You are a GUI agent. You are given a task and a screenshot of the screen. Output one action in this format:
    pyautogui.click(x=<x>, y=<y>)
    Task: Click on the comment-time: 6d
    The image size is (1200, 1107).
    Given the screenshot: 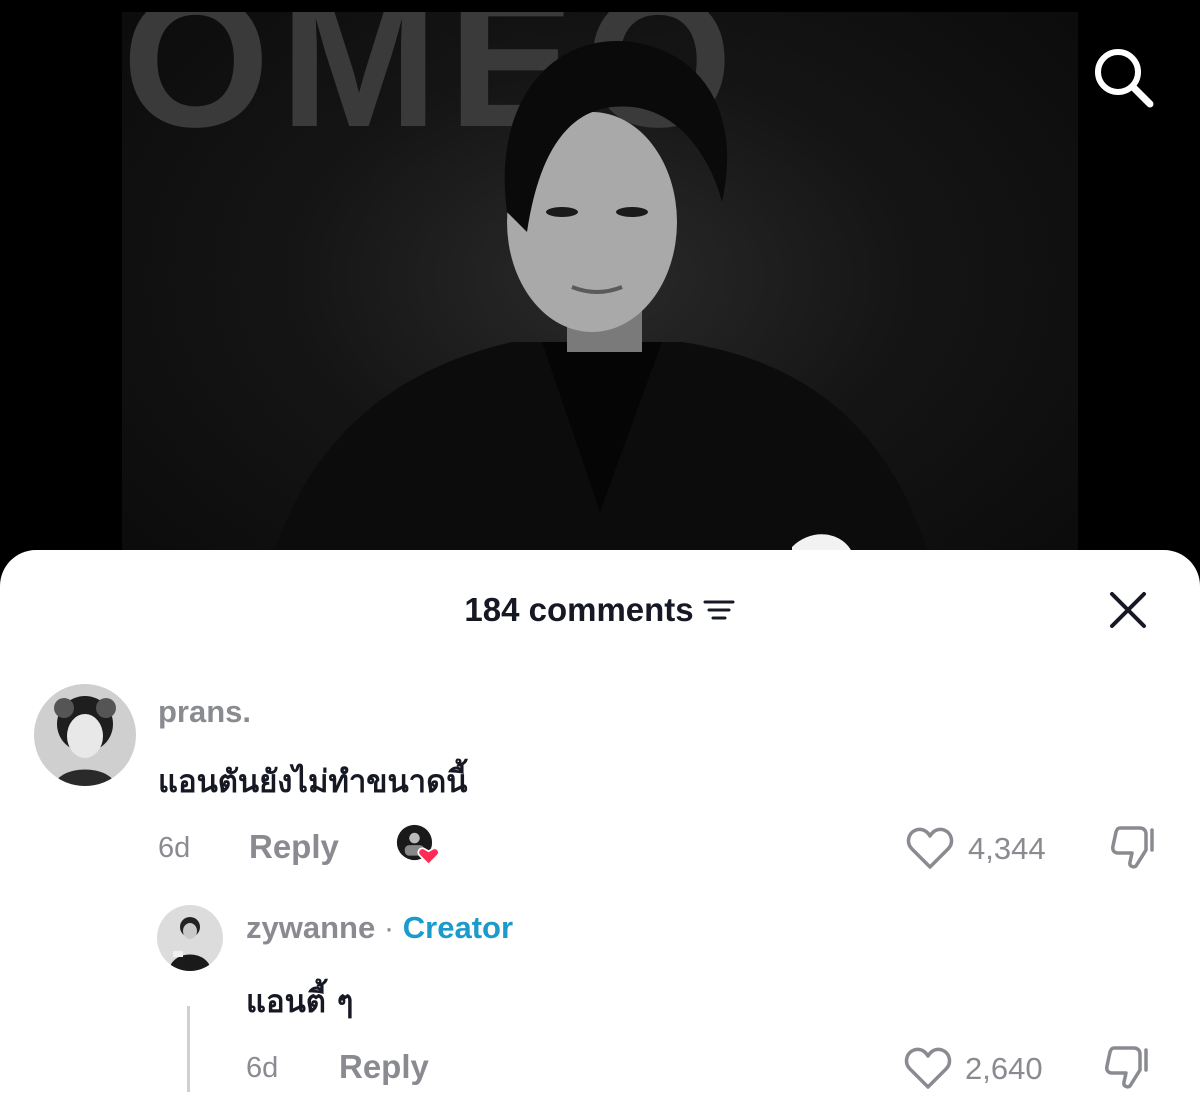 What is the action you would take?
    pyautogui.click(x=174, y=848)
    